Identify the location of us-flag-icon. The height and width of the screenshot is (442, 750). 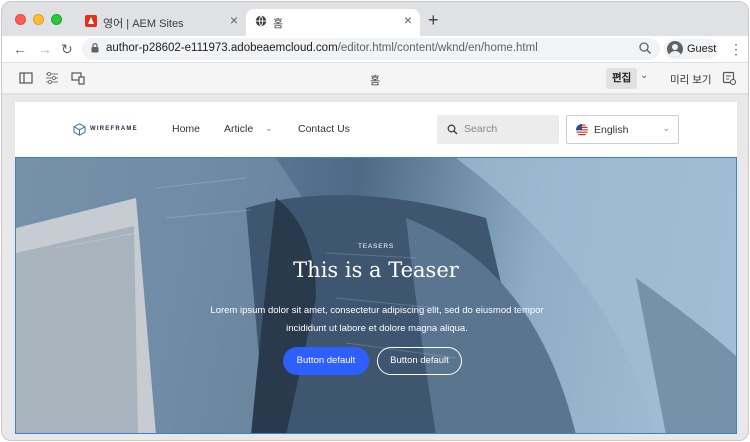
(582, 130).